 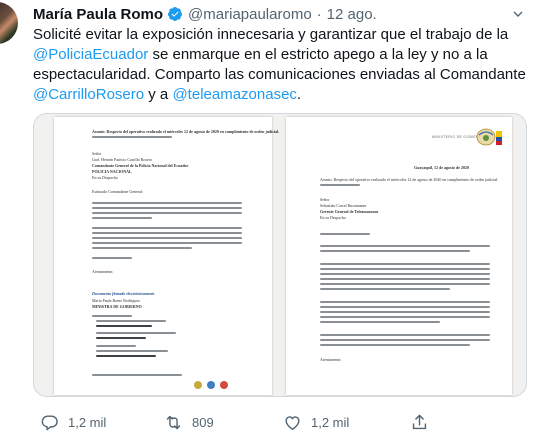 I want to click on tweet-timestamp: 12 ago., so click(x=352, y=14).